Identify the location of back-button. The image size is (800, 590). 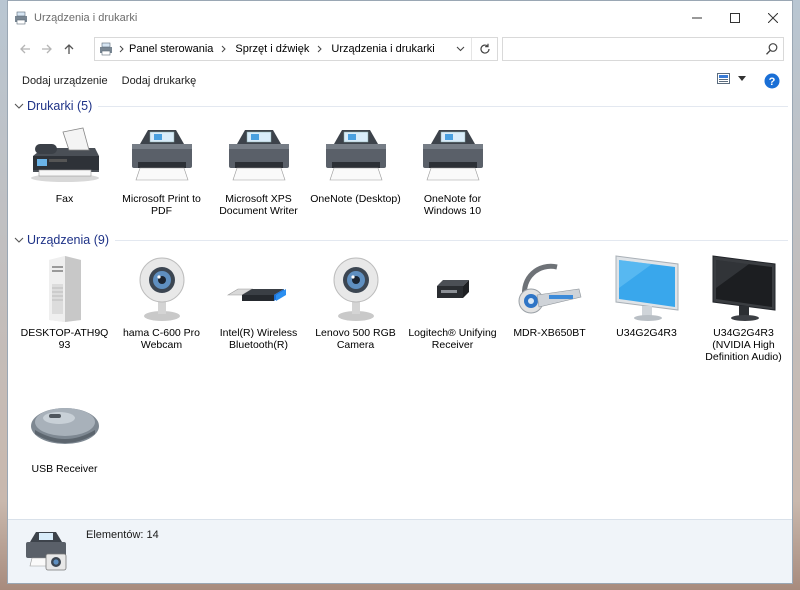
(25, 49).